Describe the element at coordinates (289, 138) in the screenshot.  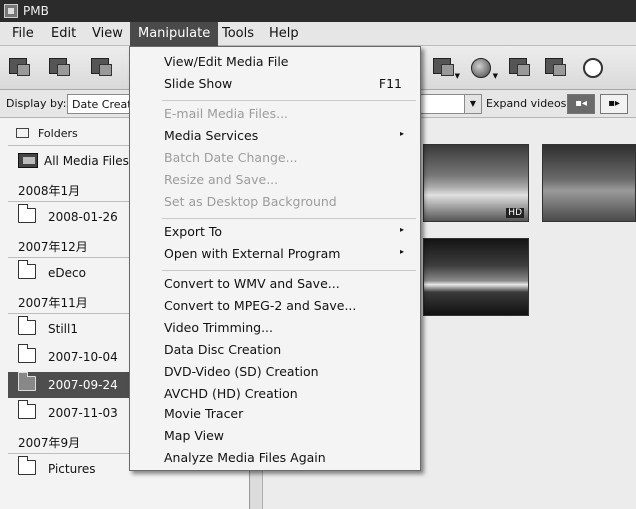
I see `menu-item-media-services: Media Services ▸` at that location.